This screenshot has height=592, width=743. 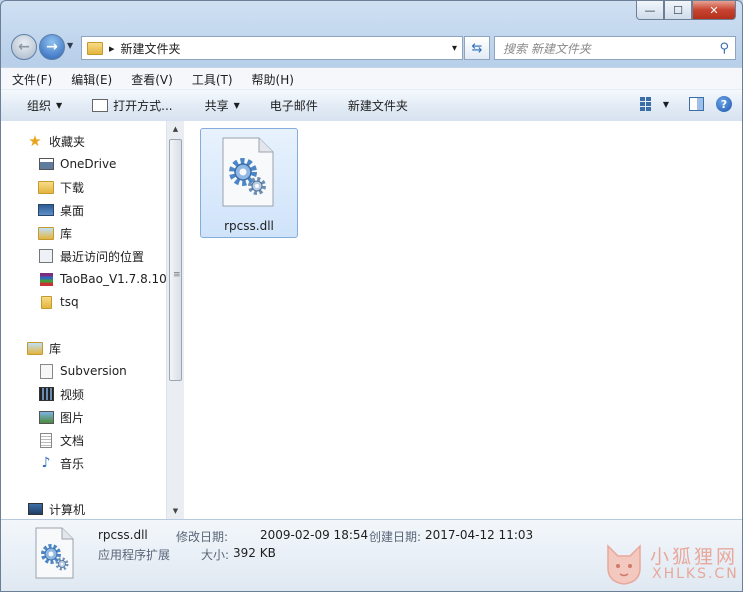 I want to click on email-button: 电子邮件, so click(x=293, y=105).